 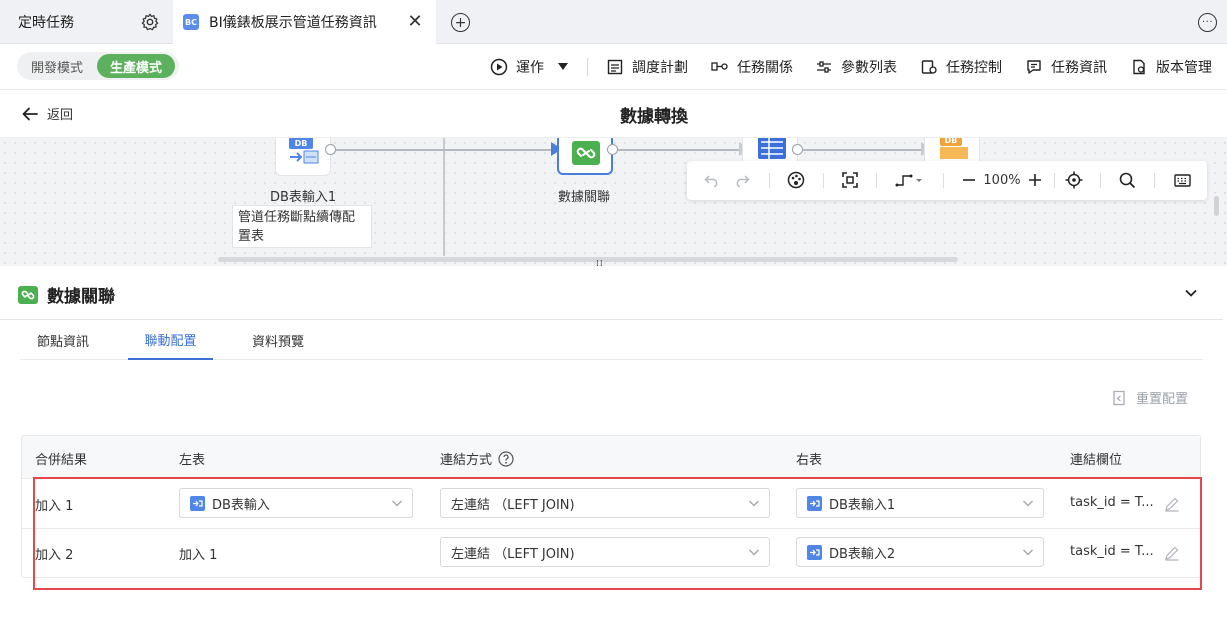 I want to click on panel-title: 數據關聯, so click(x=66, y=294).